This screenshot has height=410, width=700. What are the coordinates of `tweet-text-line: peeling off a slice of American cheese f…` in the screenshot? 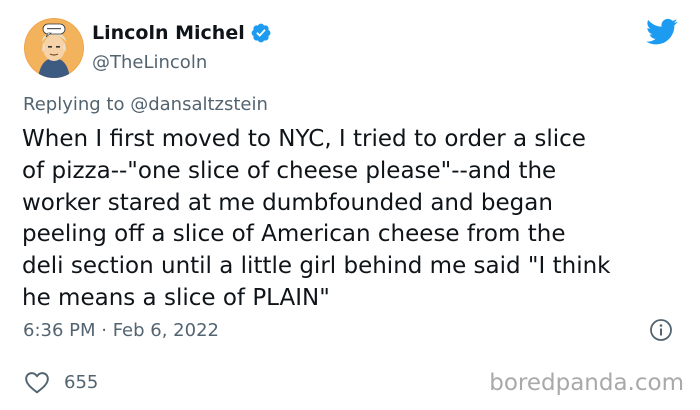 It's located at (294, 234).